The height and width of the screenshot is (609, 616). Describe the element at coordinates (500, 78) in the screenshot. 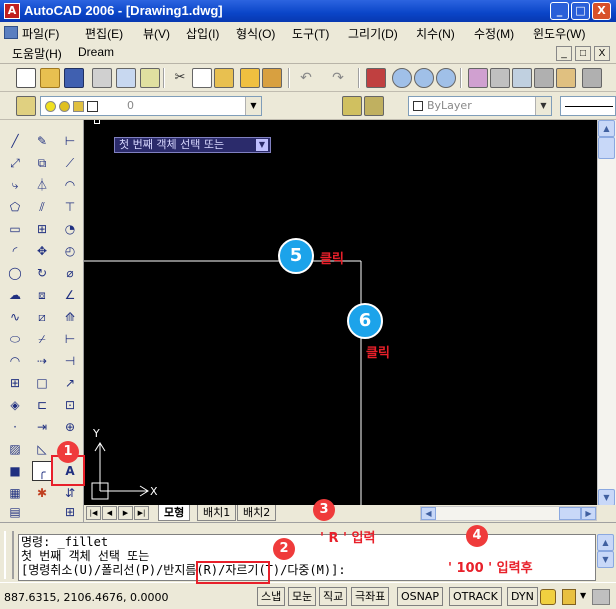

I see `design-center-icon` at that location.